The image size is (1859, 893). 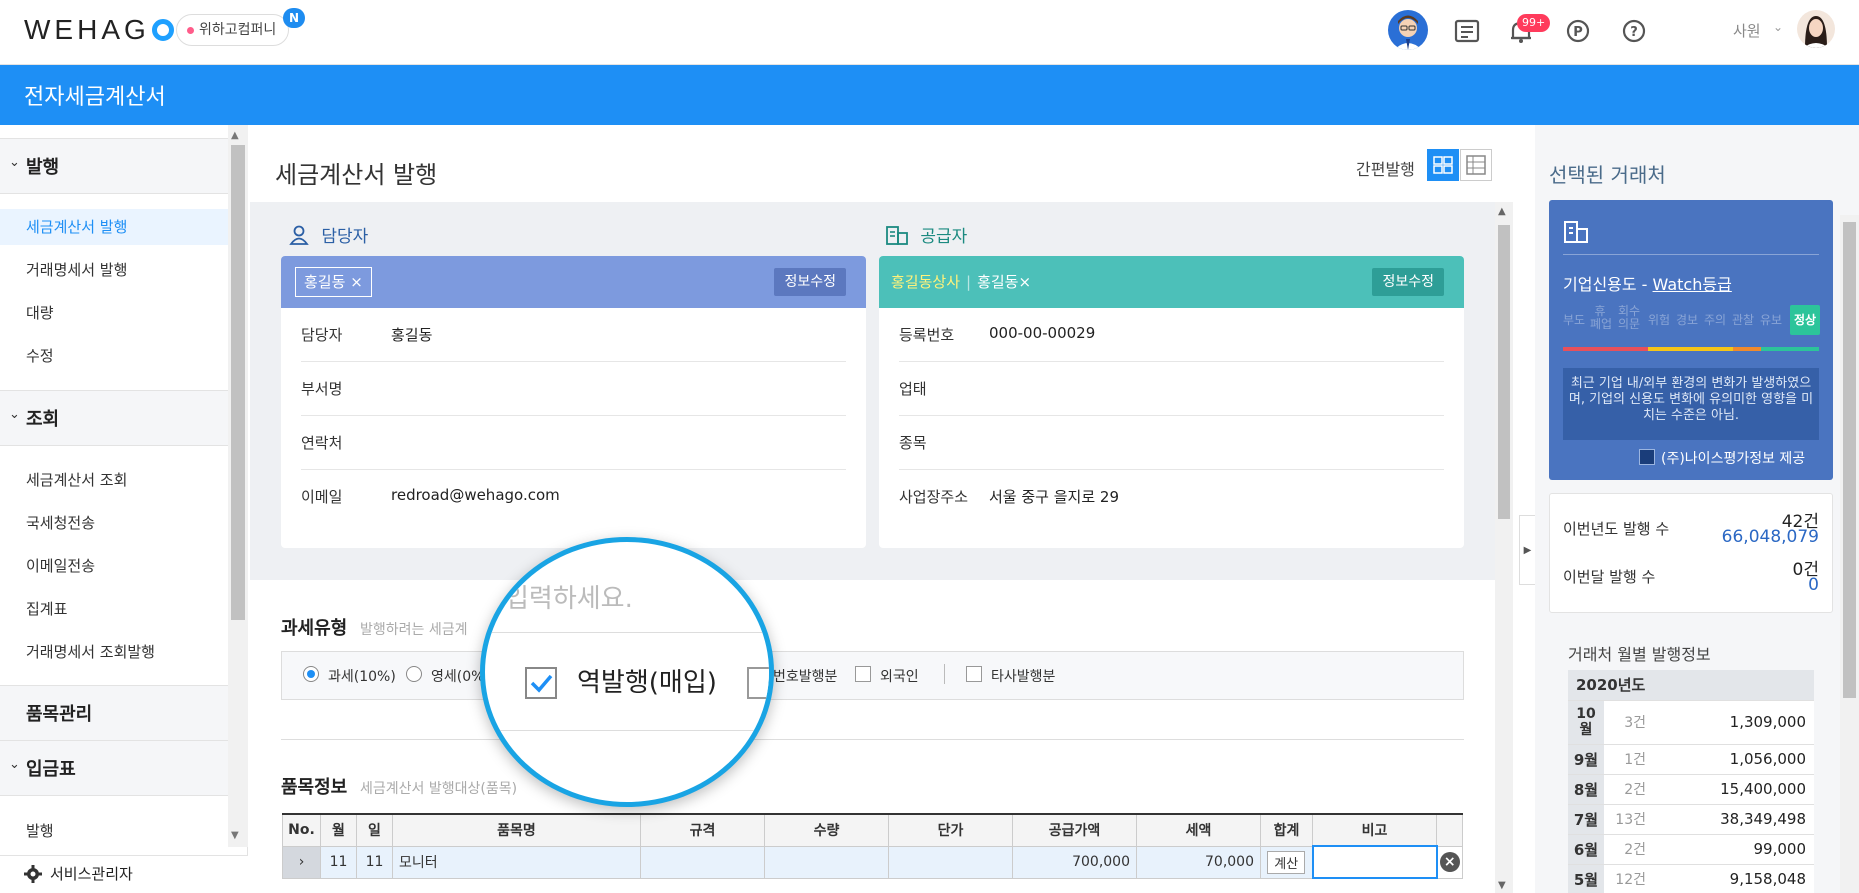 I want to click on sidebar-item-tax-invoice-inquiry: 세금계산서 조회, so click(x=76, y=479).